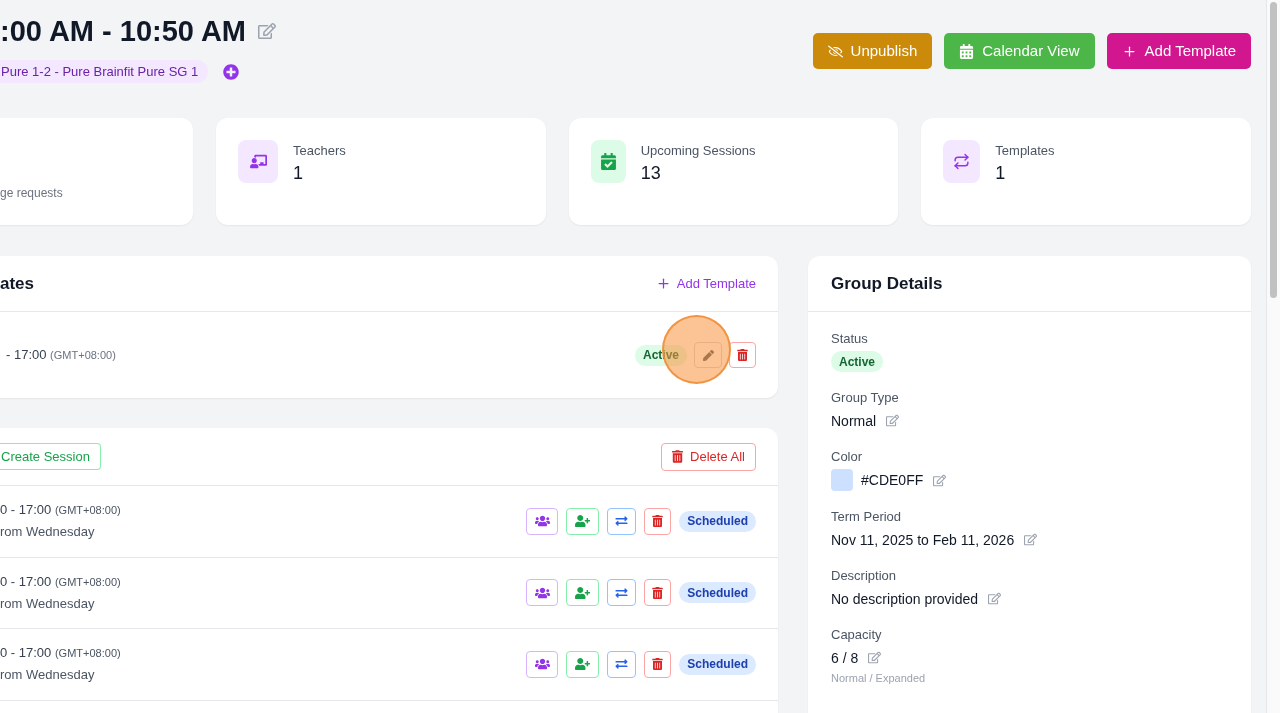 This screenshot has width=1280, height=713. What do you see at coordinates (845, 658) in the screenshot?
I see `field-value: 6 / 8` at bounding box center [845, 658].